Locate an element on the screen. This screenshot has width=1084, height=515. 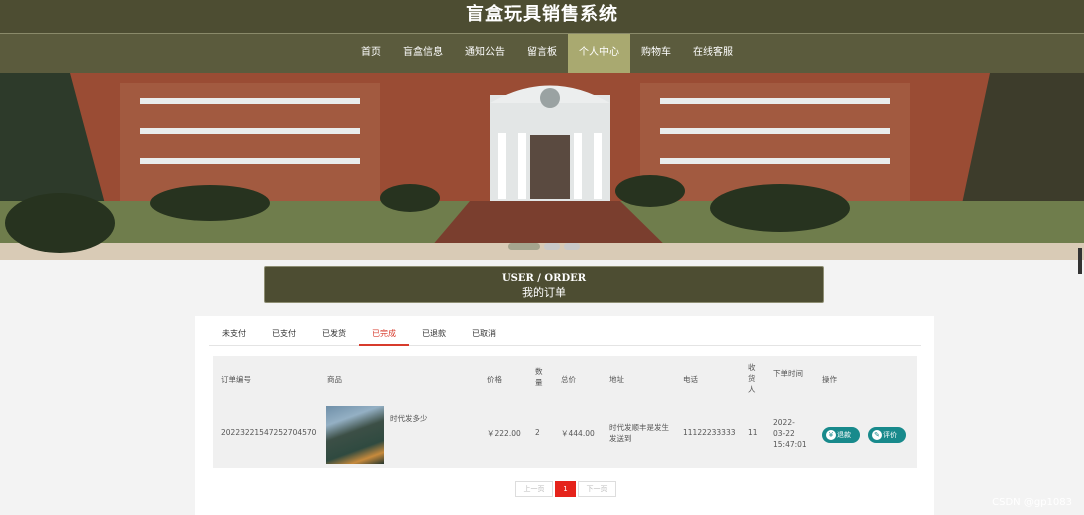
col-header-price: 价格 is located at coordinates (494, 379).